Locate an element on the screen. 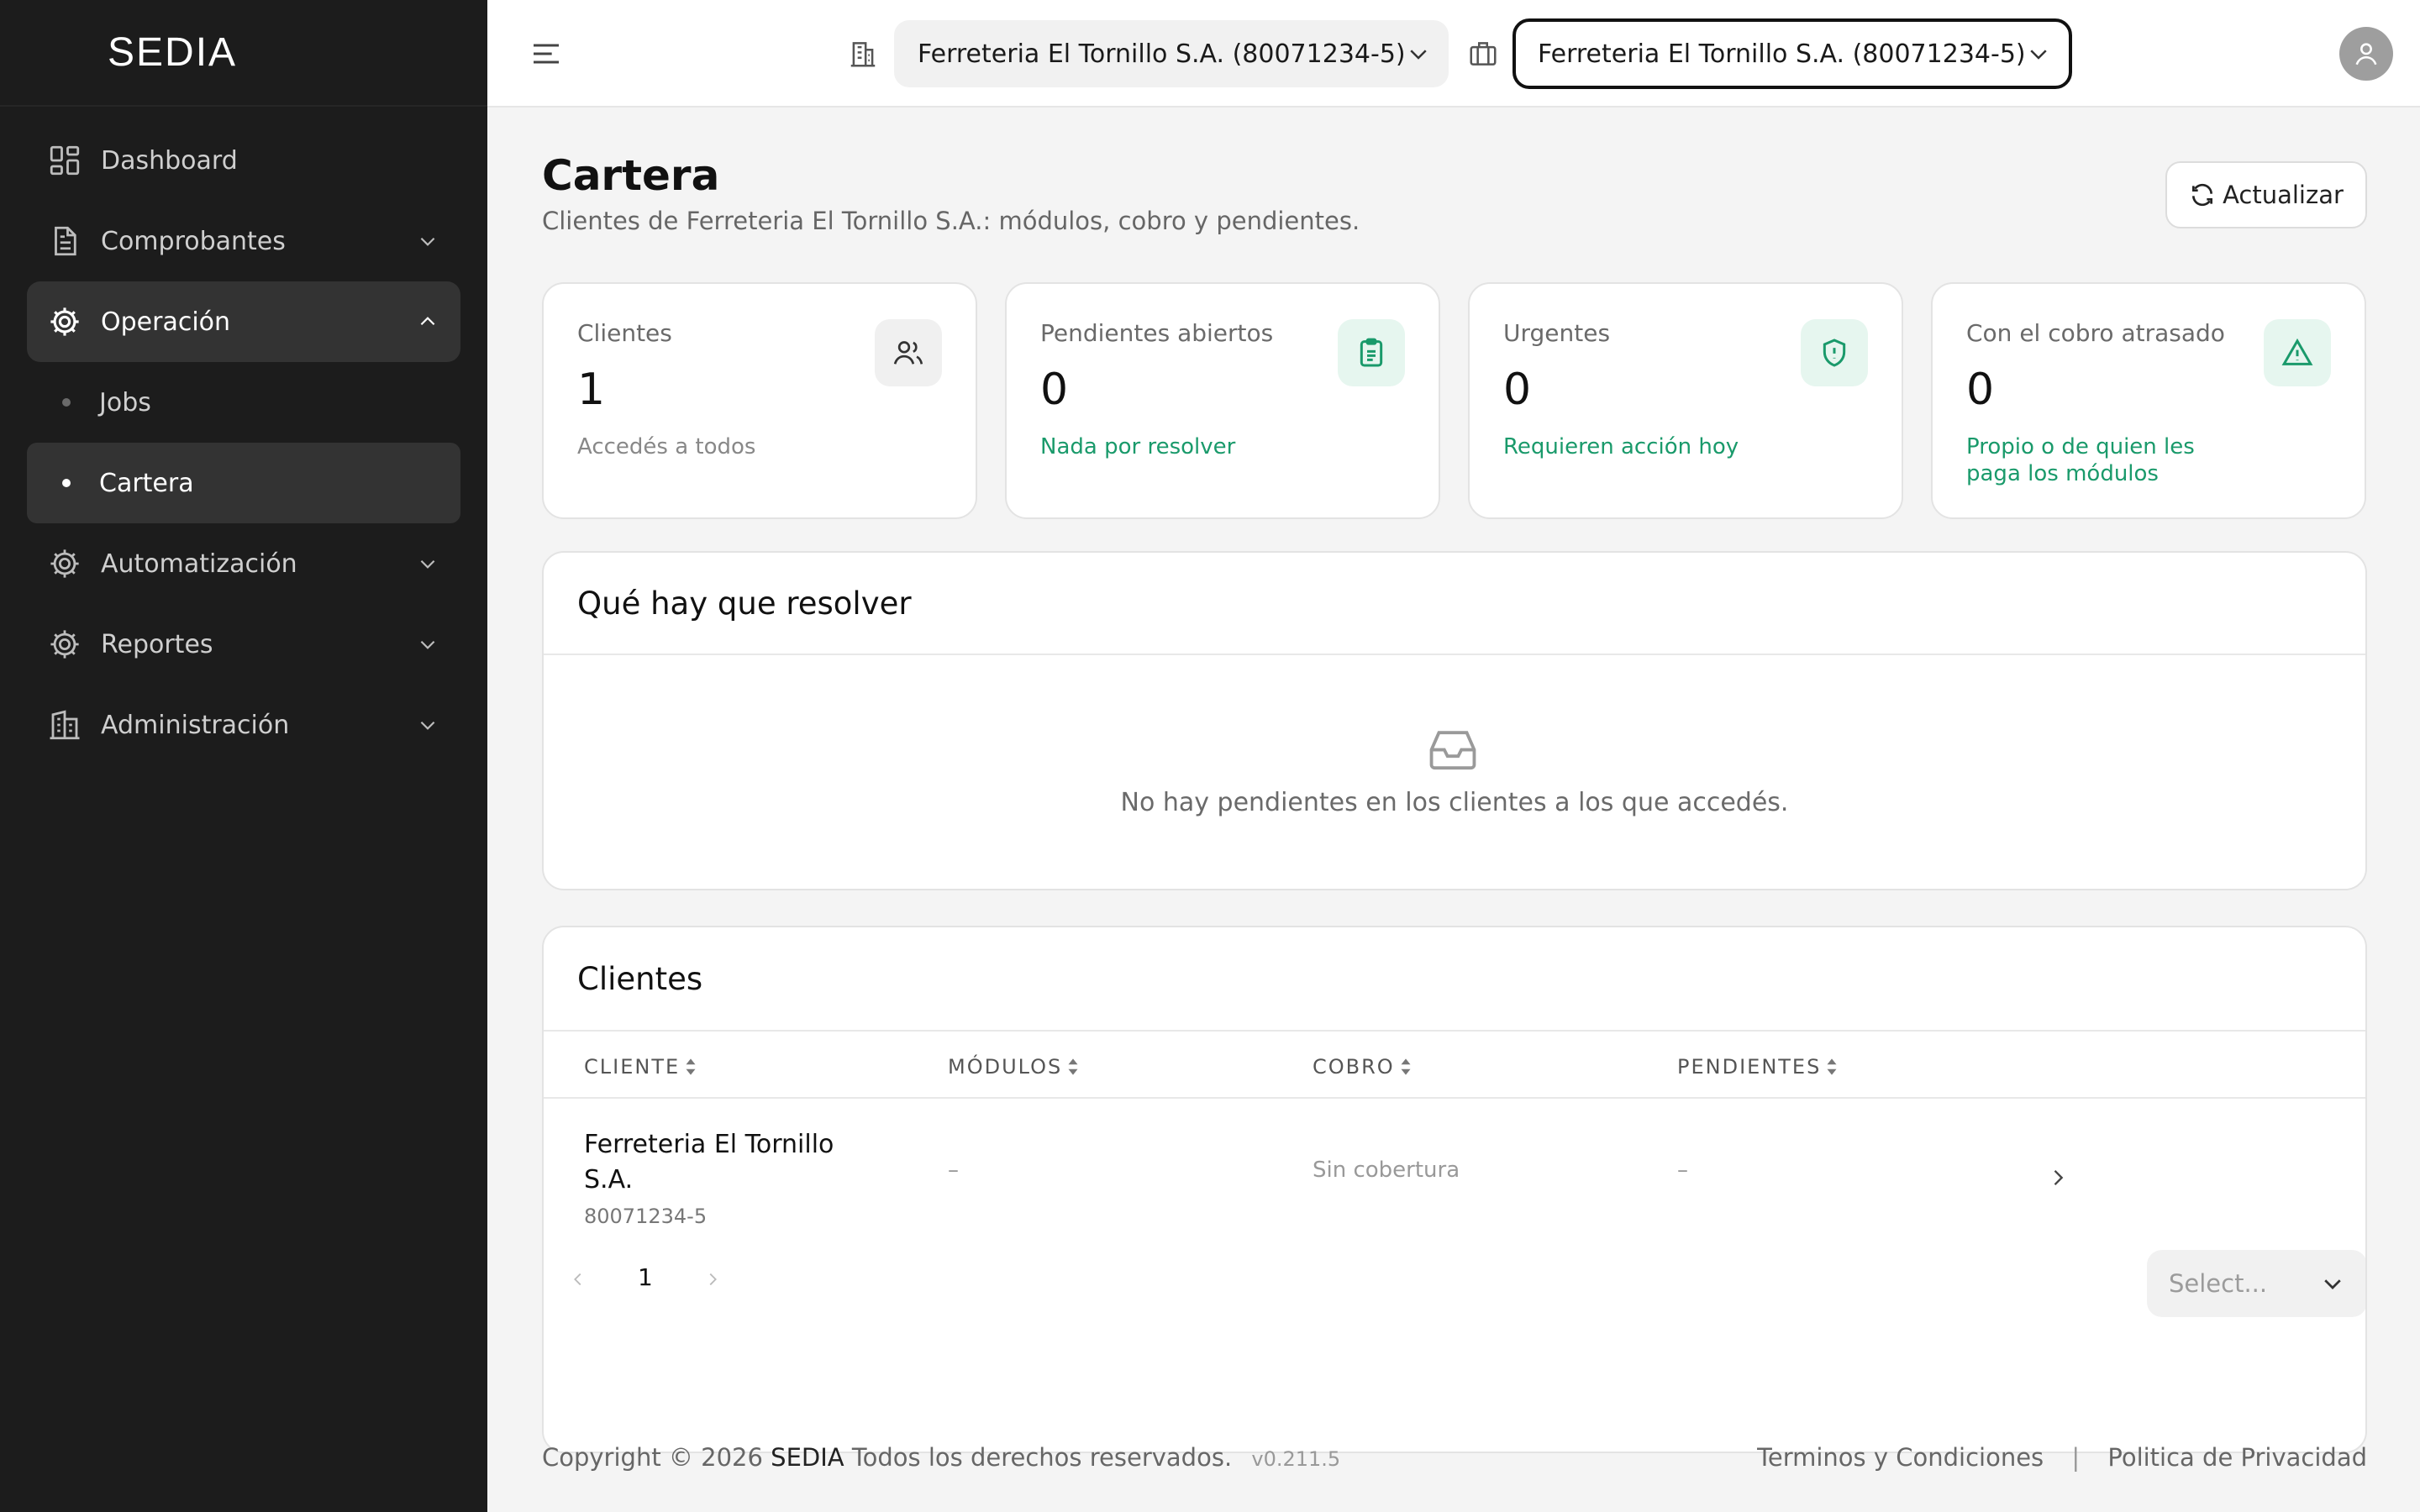  warning-icon is located at coordinates (2297, 352).